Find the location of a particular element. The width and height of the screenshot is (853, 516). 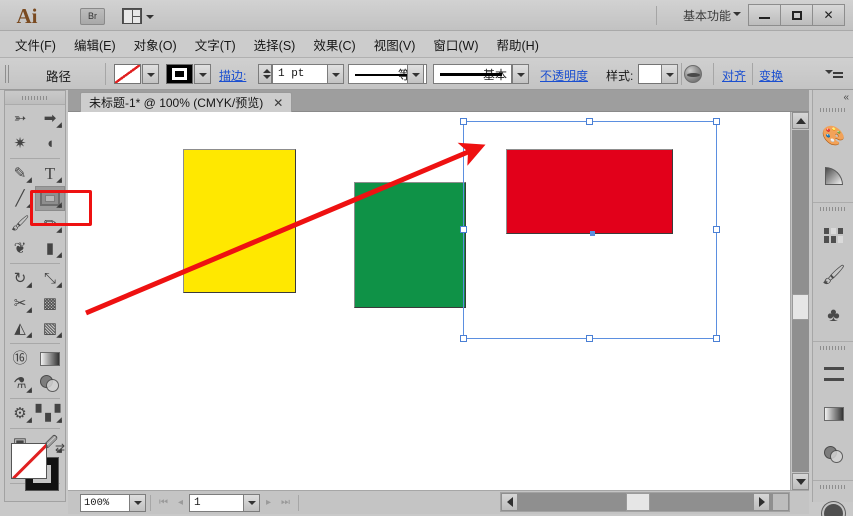

vertical-scroll-thumb is located at coordinates (800, 307).